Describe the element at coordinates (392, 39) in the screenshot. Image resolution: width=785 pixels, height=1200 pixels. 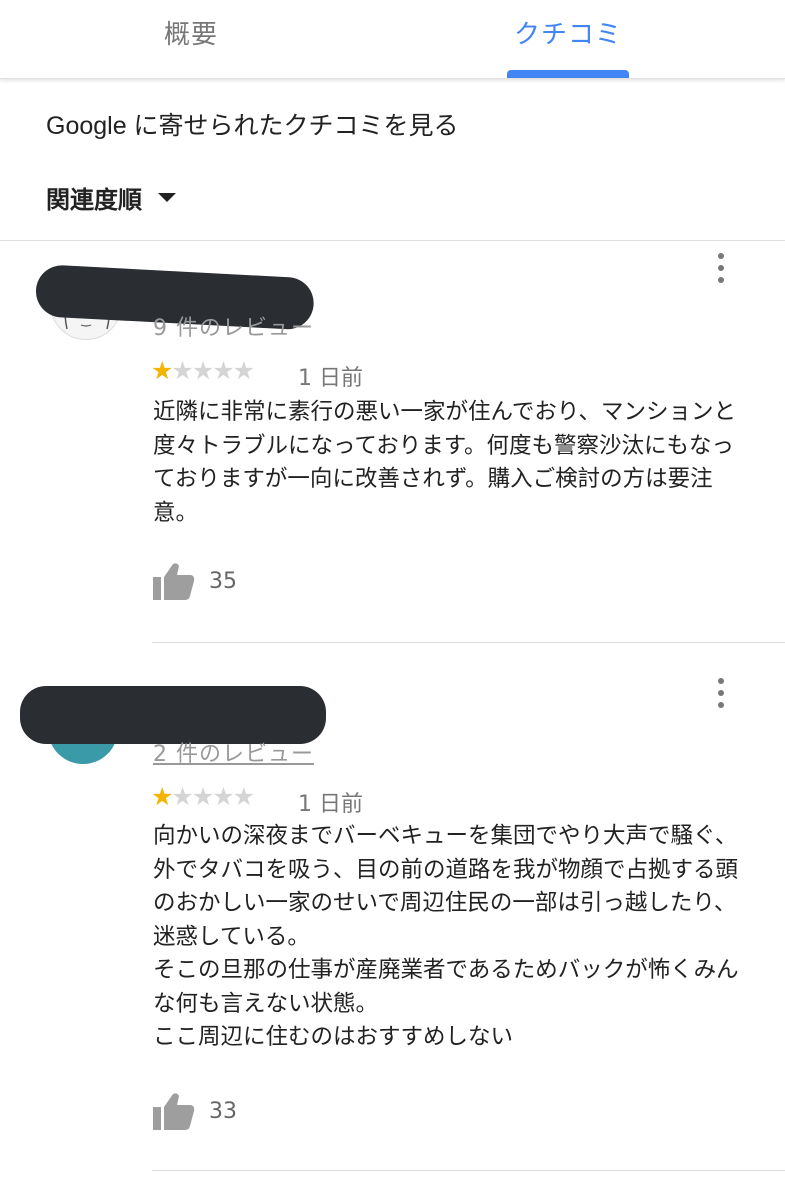
I see `tab-bar: 概要 クチコミ` at that location.